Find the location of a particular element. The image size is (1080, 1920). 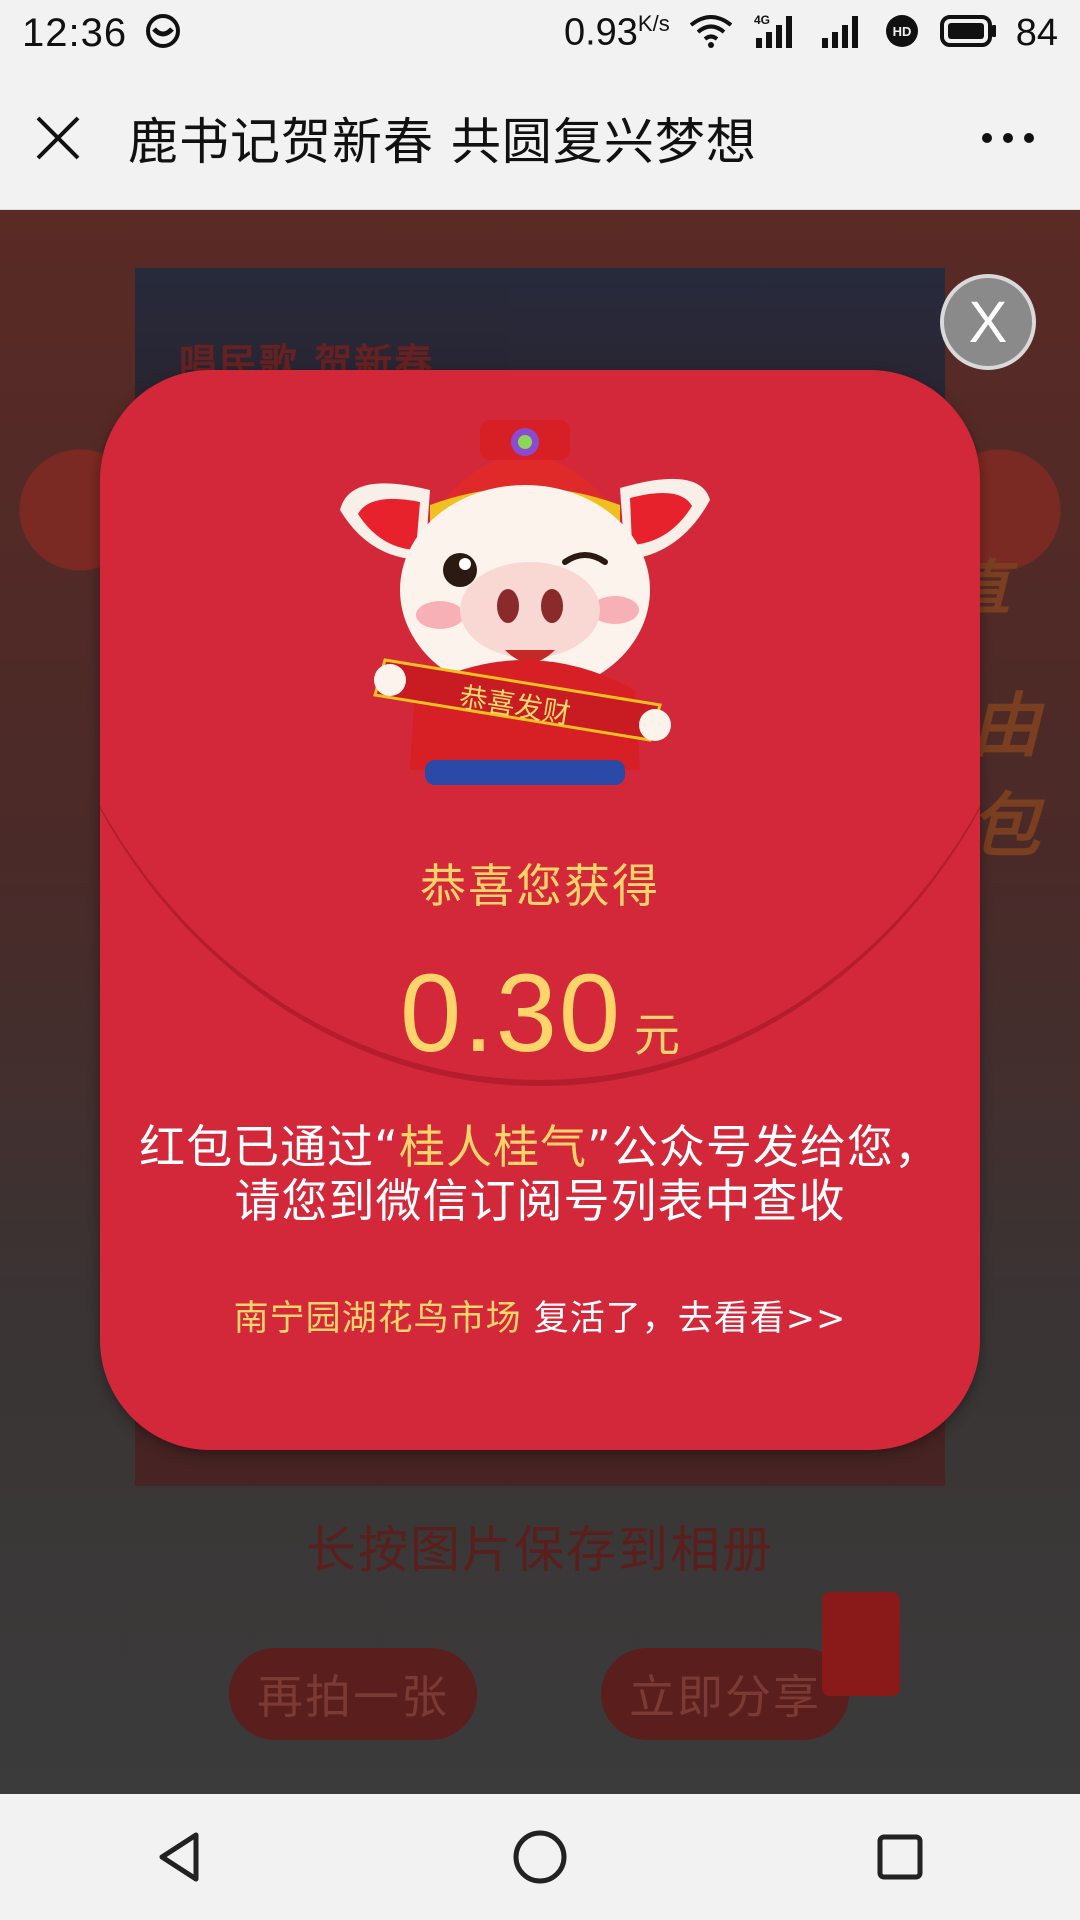

message-part1: 红包已通过“ is located at coordinates (269, 1147).